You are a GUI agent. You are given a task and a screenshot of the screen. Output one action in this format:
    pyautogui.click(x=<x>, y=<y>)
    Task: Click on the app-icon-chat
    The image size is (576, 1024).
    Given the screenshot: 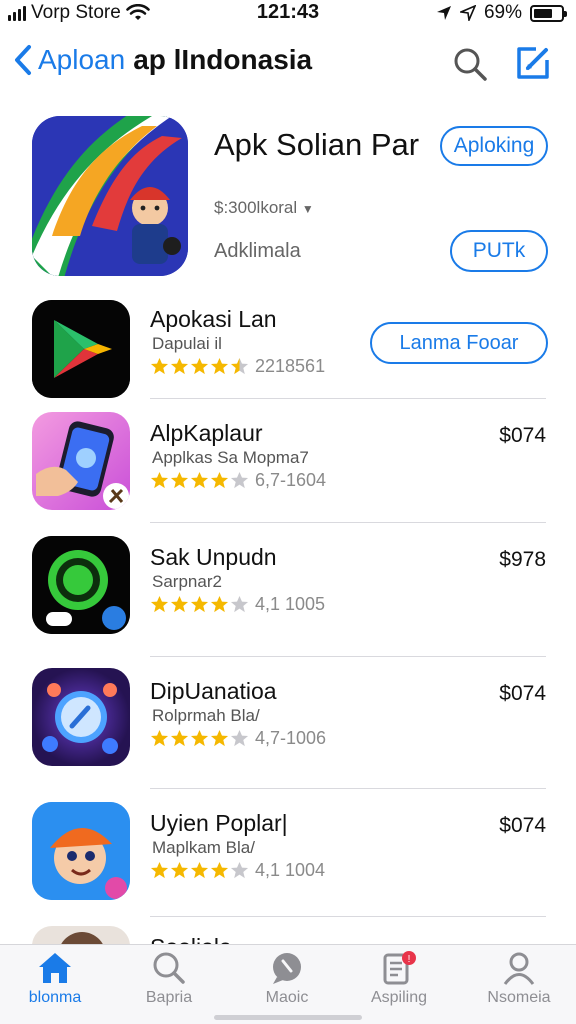 What is the action you would take?
    pyautogui.click(x=81, y=585)
    